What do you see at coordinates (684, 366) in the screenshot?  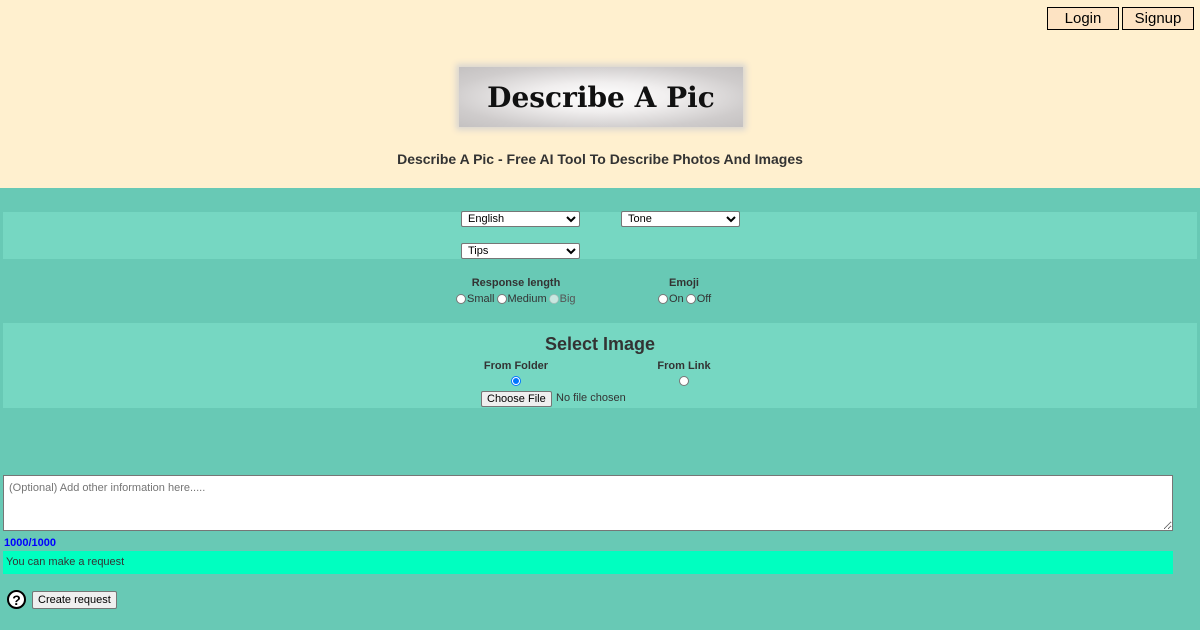 I see `from-link-label: From Link` at bounding box center [684, 366].